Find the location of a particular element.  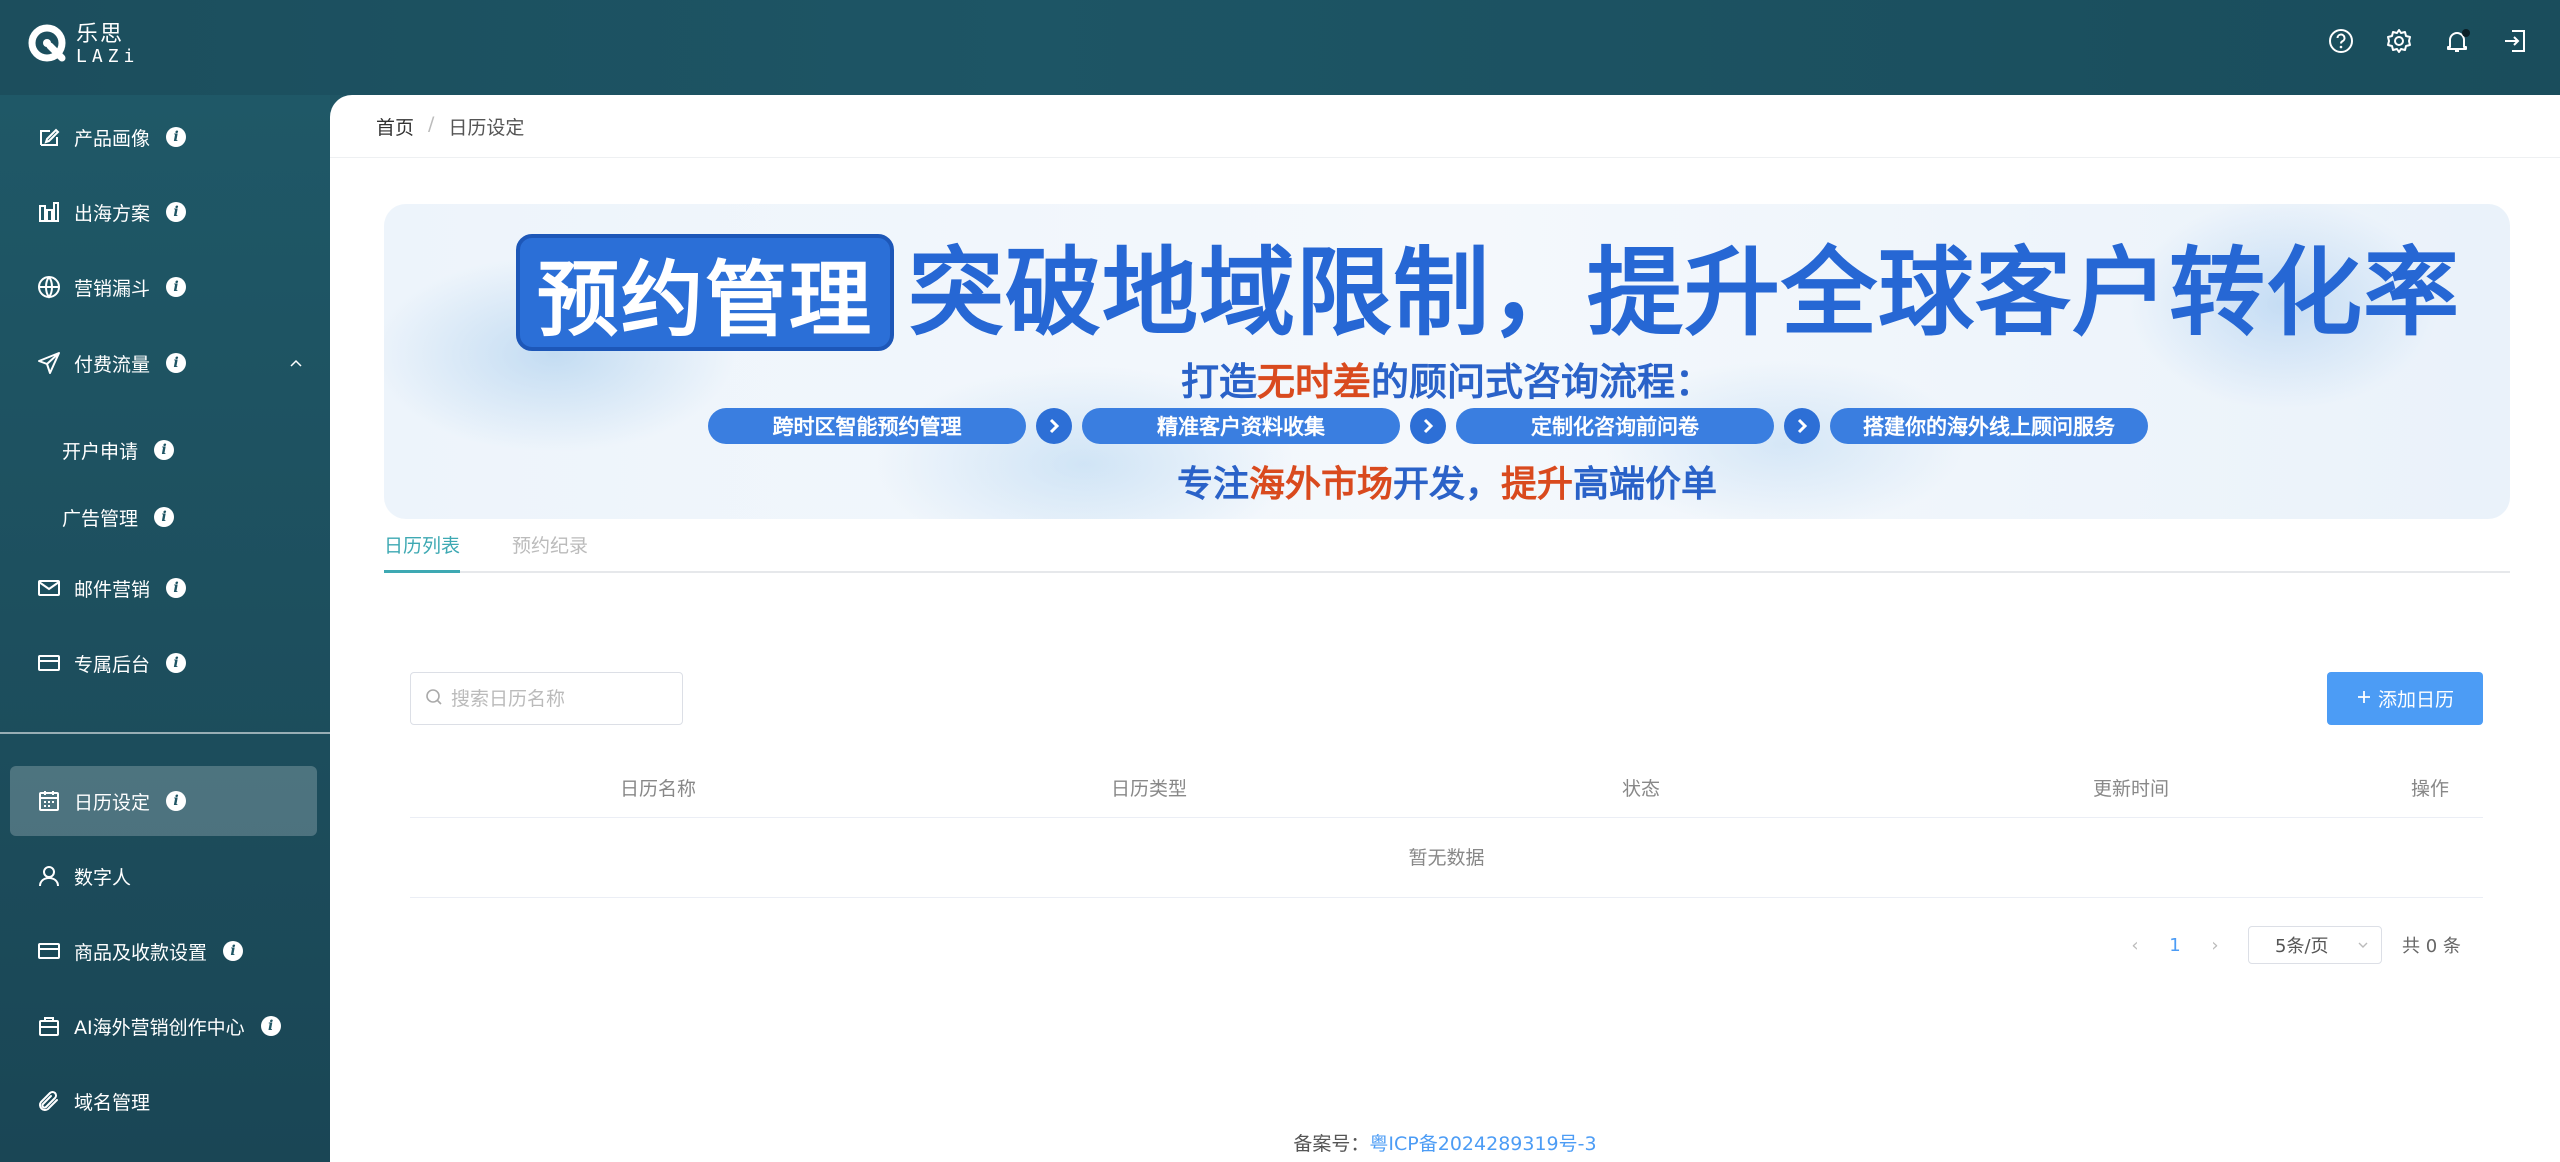

sidebar-item-digital-human: 数字人 is located at coordinates (163, 876).